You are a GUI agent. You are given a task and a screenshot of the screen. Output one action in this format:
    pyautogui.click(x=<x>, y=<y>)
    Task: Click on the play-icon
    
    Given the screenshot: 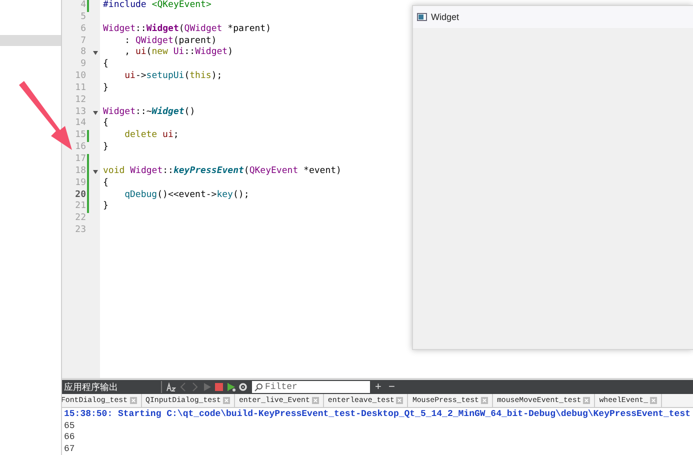 What is the action you would take?
    pyautogui.click(x=207, y=387)
    